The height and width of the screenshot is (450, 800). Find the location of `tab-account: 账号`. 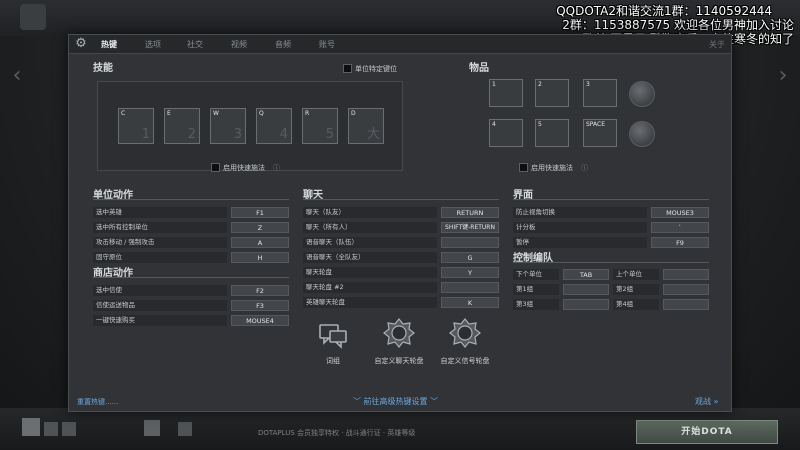

tab-account: 账号 is located at coordinates (327, 44).